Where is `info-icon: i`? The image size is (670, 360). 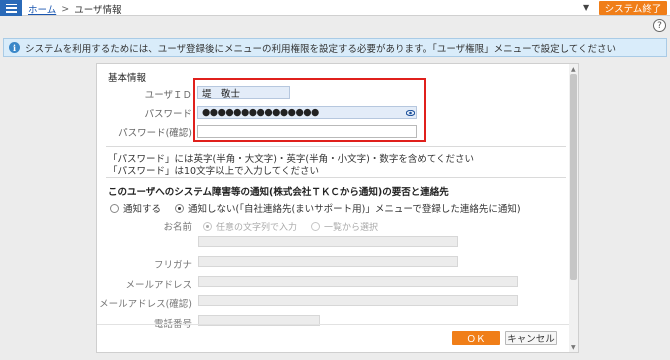 info-icon: i is located at coordinates (14, 47).